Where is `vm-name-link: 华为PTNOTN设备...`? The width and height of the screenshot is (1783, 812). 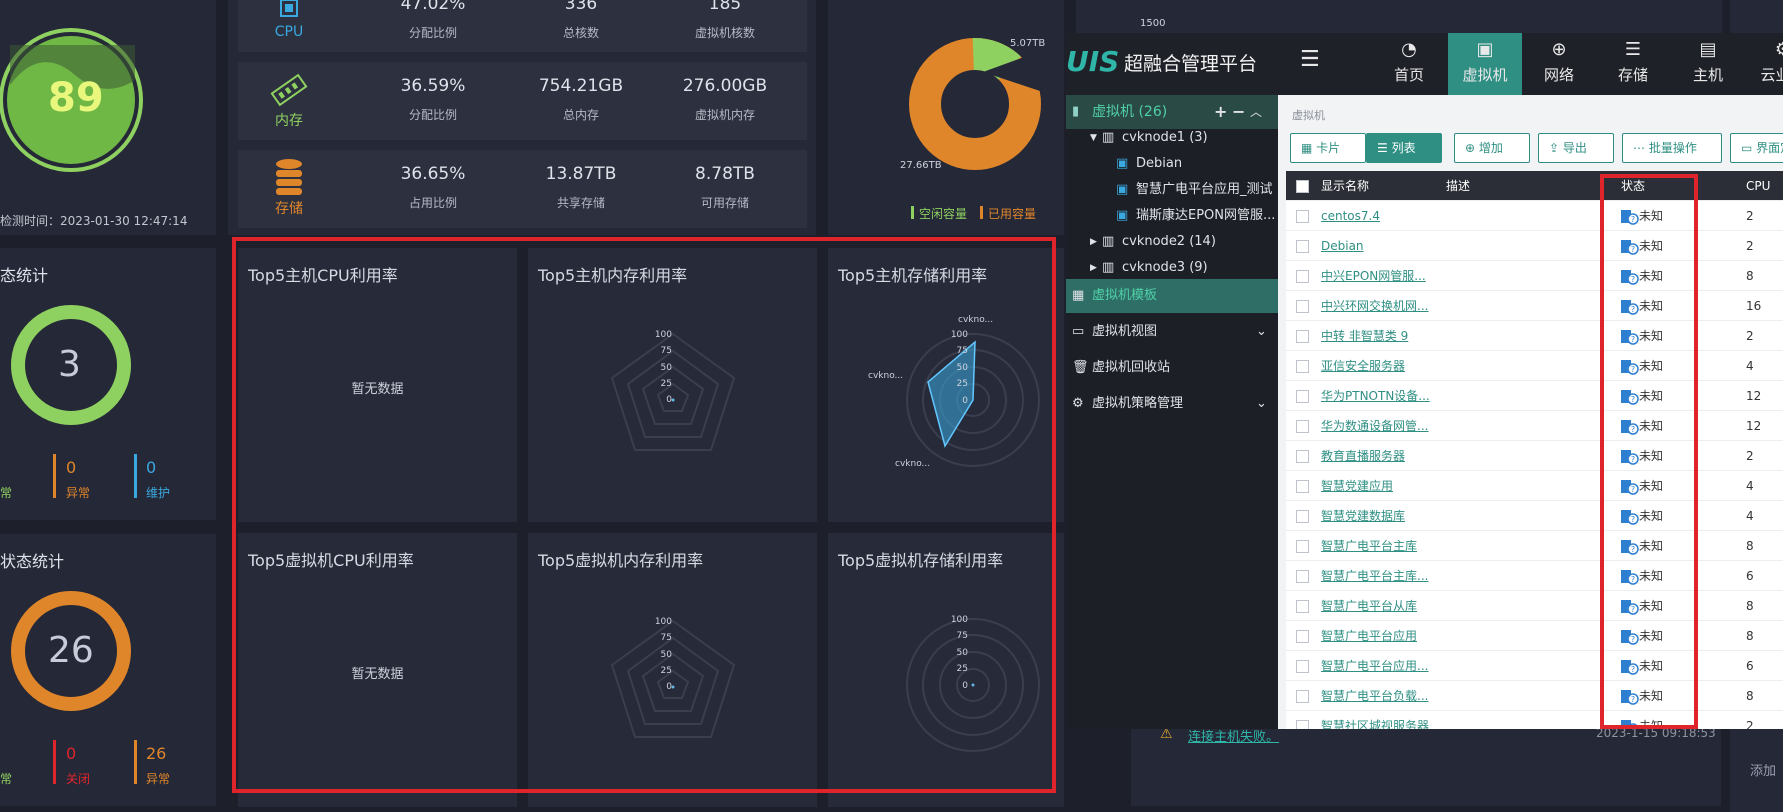
vm-name-link: 华为PTNOTN设备... is located at coordinates (1375, 396).